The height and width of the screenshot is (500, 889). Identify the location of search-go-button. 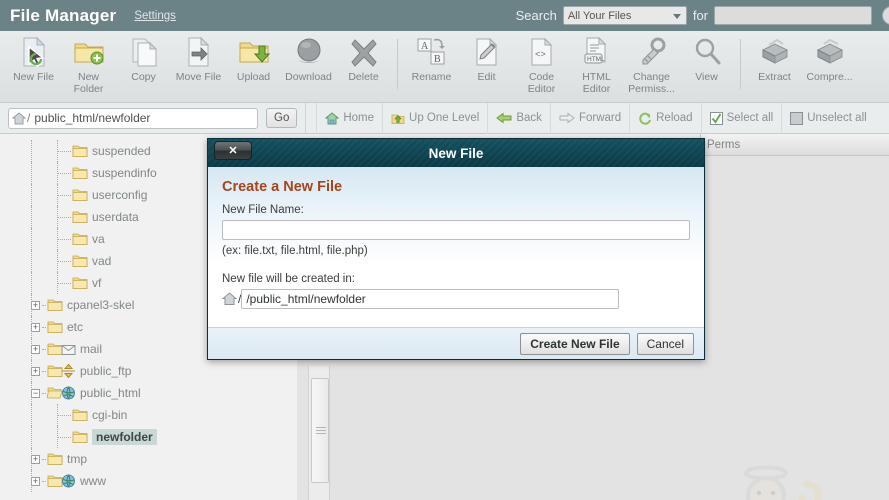
(885, 15).